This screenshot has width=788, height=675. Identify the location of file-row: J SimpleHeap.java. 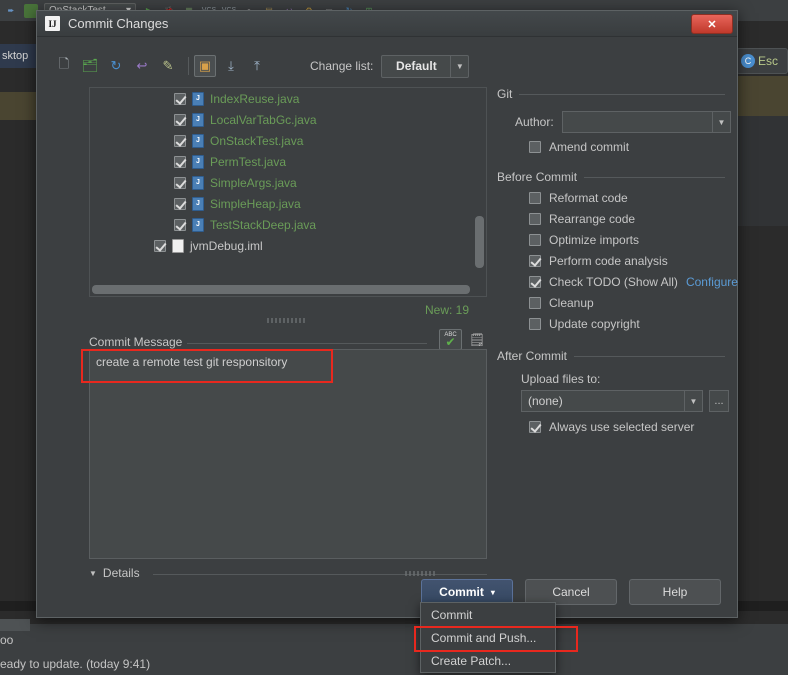
(288, 203).